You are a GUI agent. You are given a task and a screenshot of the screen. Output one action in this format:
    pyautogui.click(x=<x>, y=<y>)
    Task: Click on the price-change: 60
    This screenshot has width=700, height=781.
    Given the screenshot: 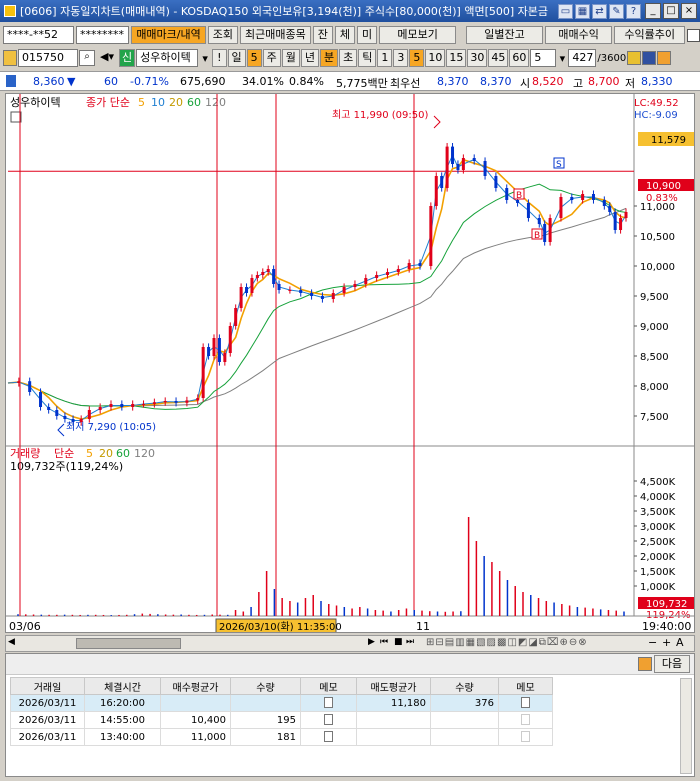 What is the action you would take?
    pyautogui.click(x=111, y=81)
    